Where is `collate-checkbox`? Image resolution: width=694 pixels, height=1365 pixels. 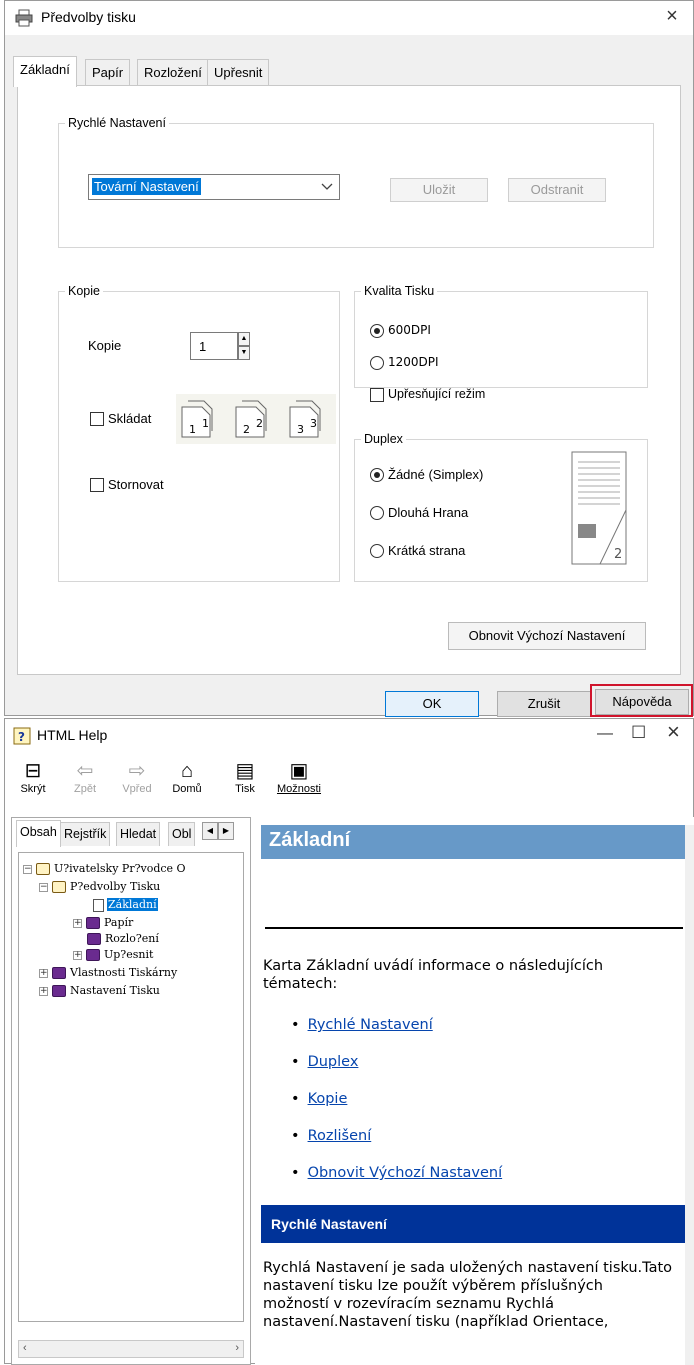 collate-checkbox is located at coordinates (97, 419).